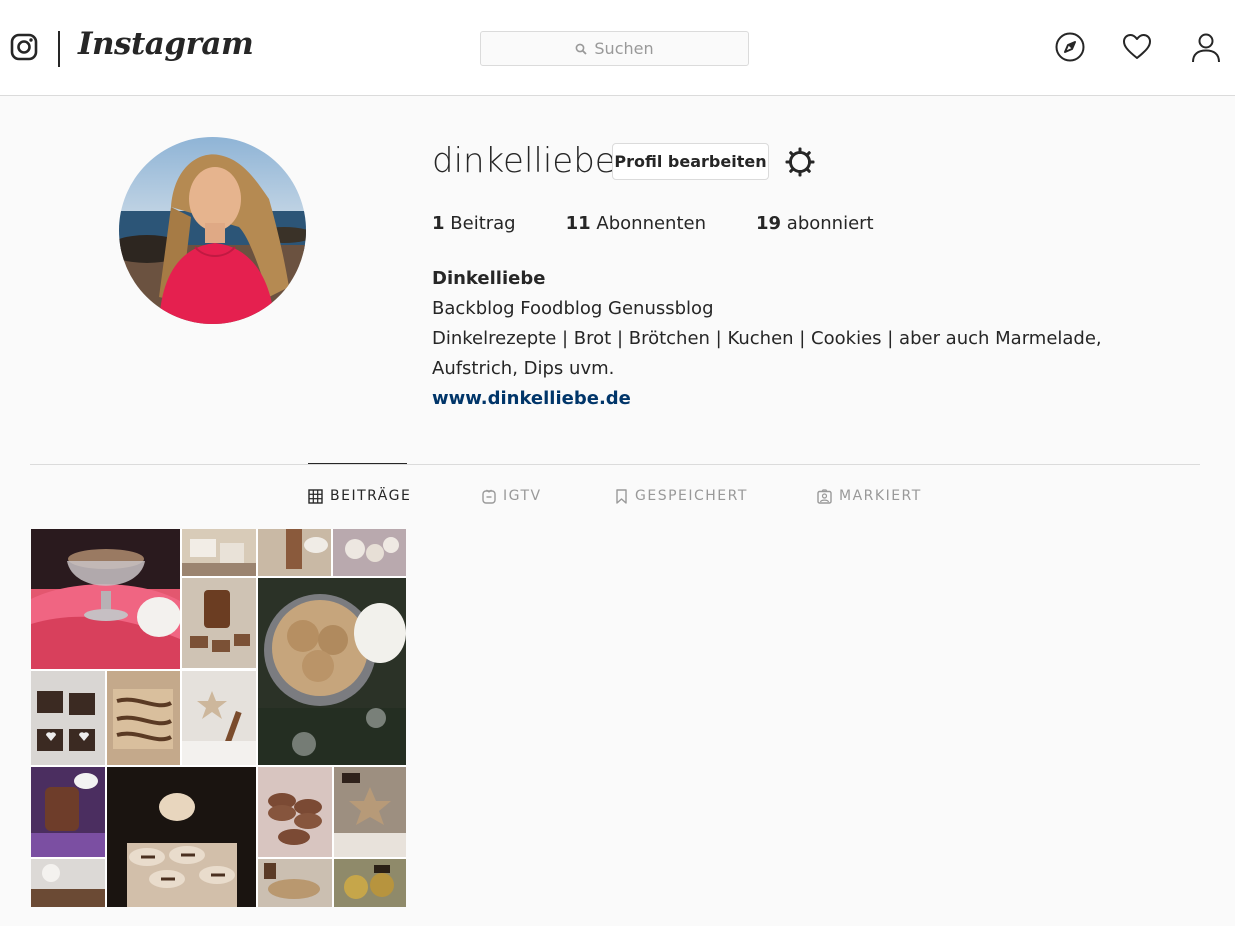  I want to click on active-tab-indicator, so click(357, 463).